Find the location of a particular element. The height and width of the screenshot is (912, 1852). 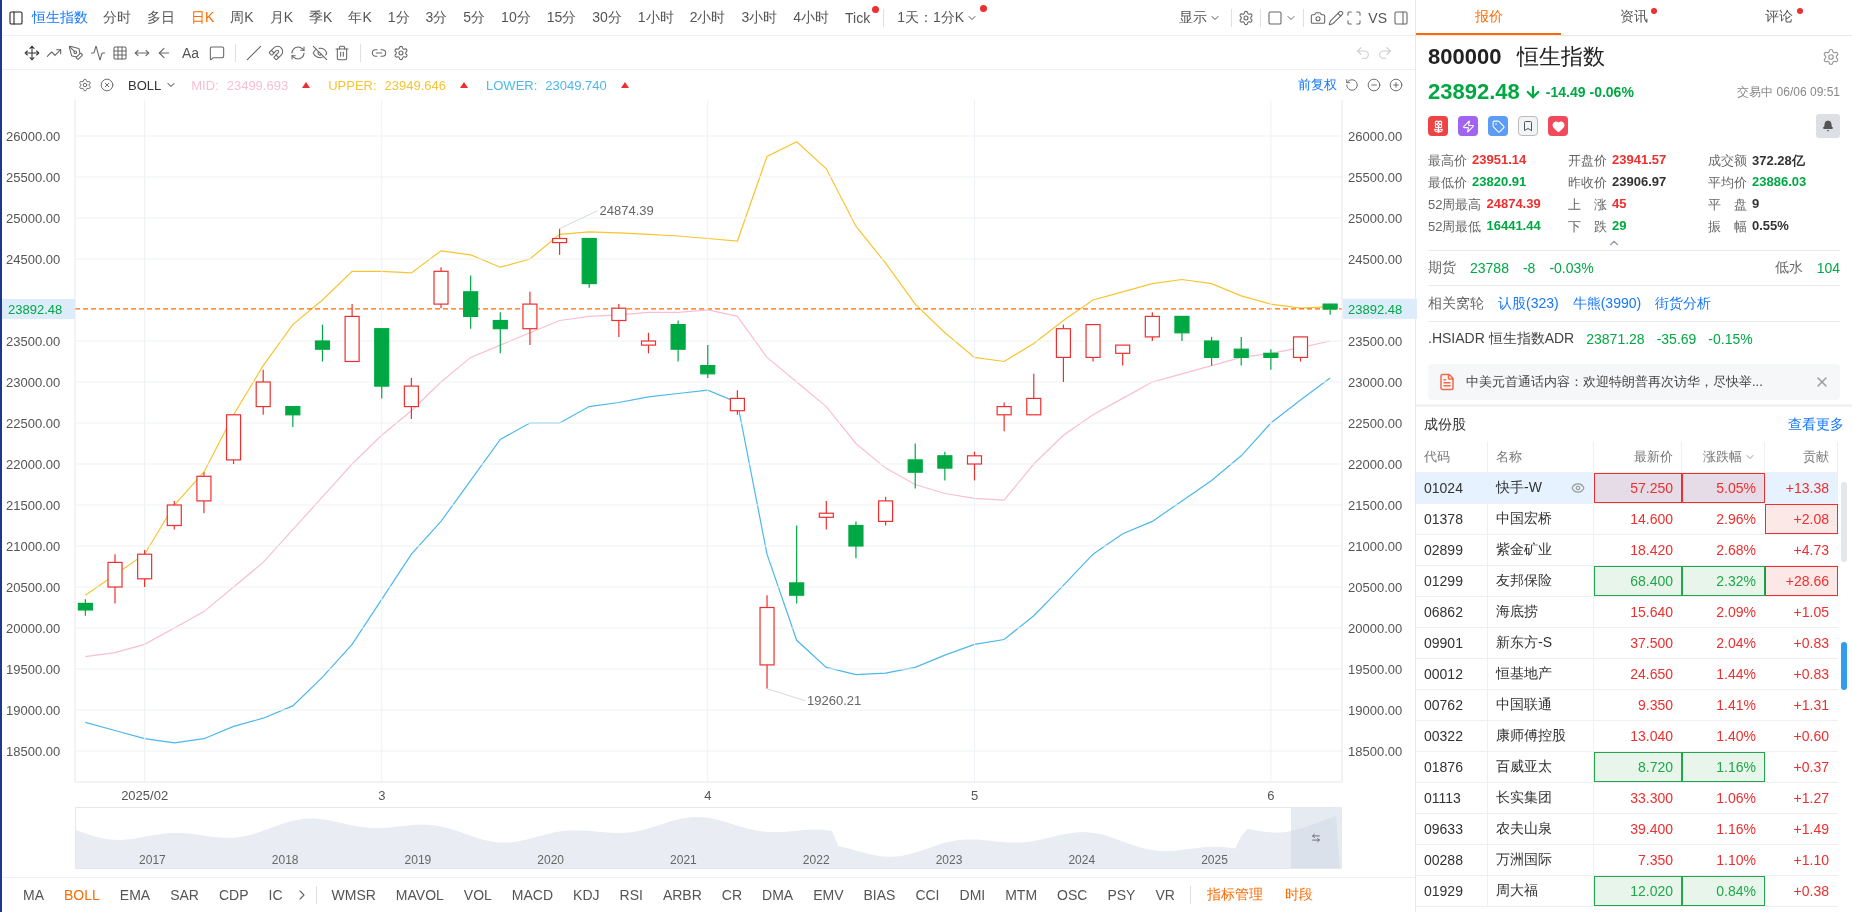

indicator-tab: VOL is located at coordinates (477, 895).